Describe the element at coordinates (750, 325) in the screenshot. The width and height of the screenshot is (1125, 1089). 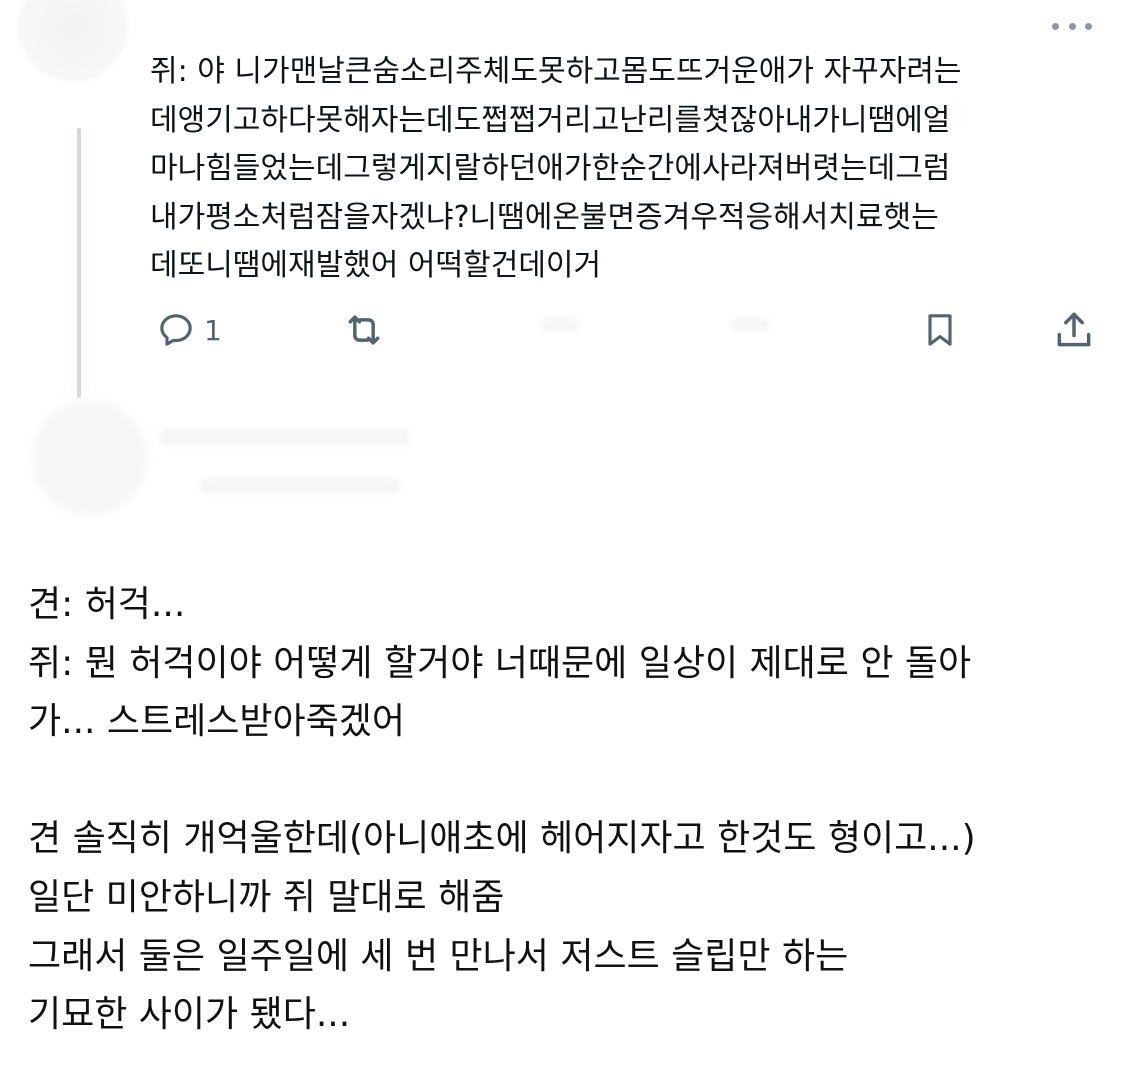
I see `views-button-blurred` at that location.